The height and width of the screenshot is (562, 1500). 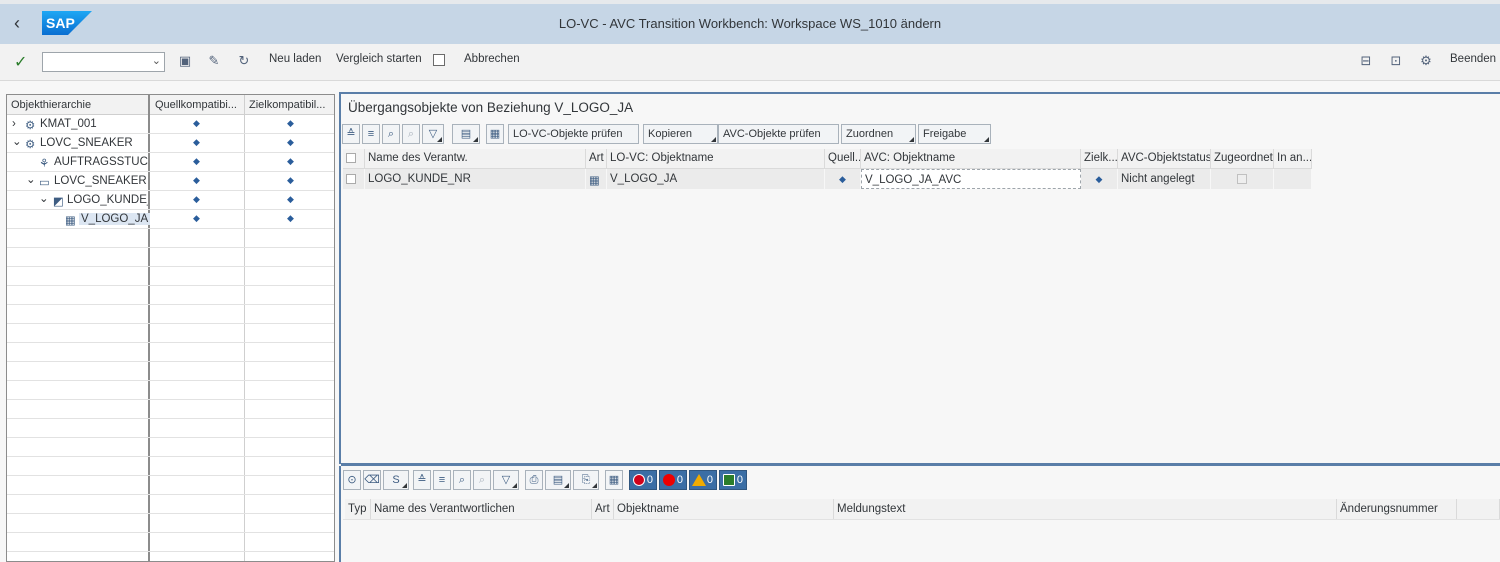 What do you see at coordinates (1426, 61) in the screenshot?
I see `settings-icon: ⚙` at bounding box center [1426, 61].